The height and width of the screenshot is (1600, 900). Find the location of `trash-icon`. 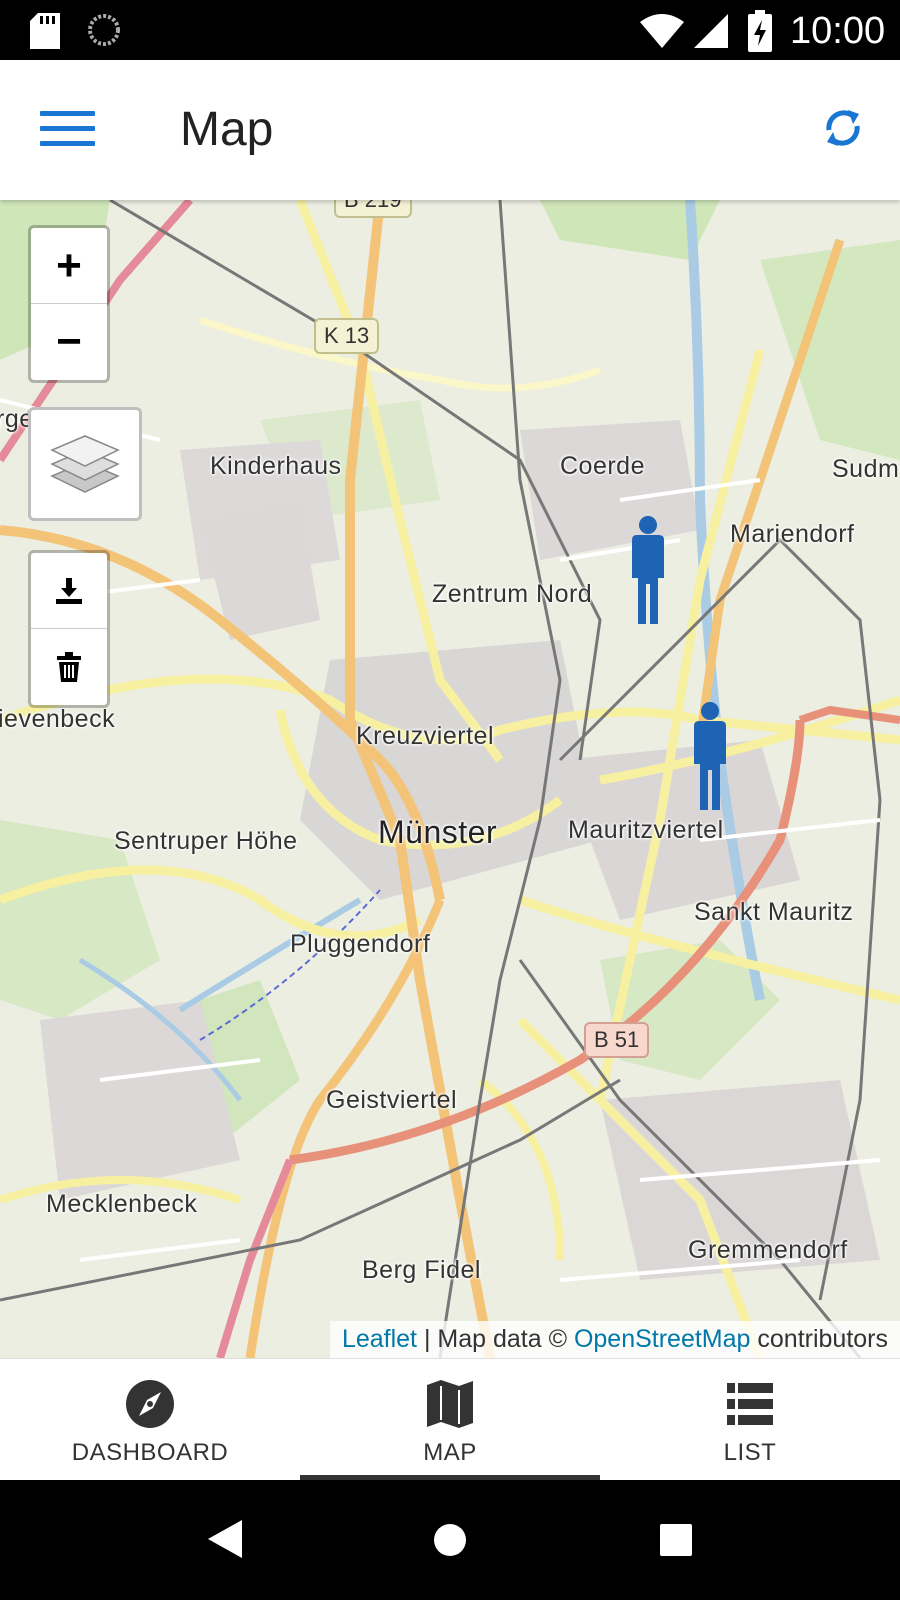

trash-icon is located at coordinates (69, 667).